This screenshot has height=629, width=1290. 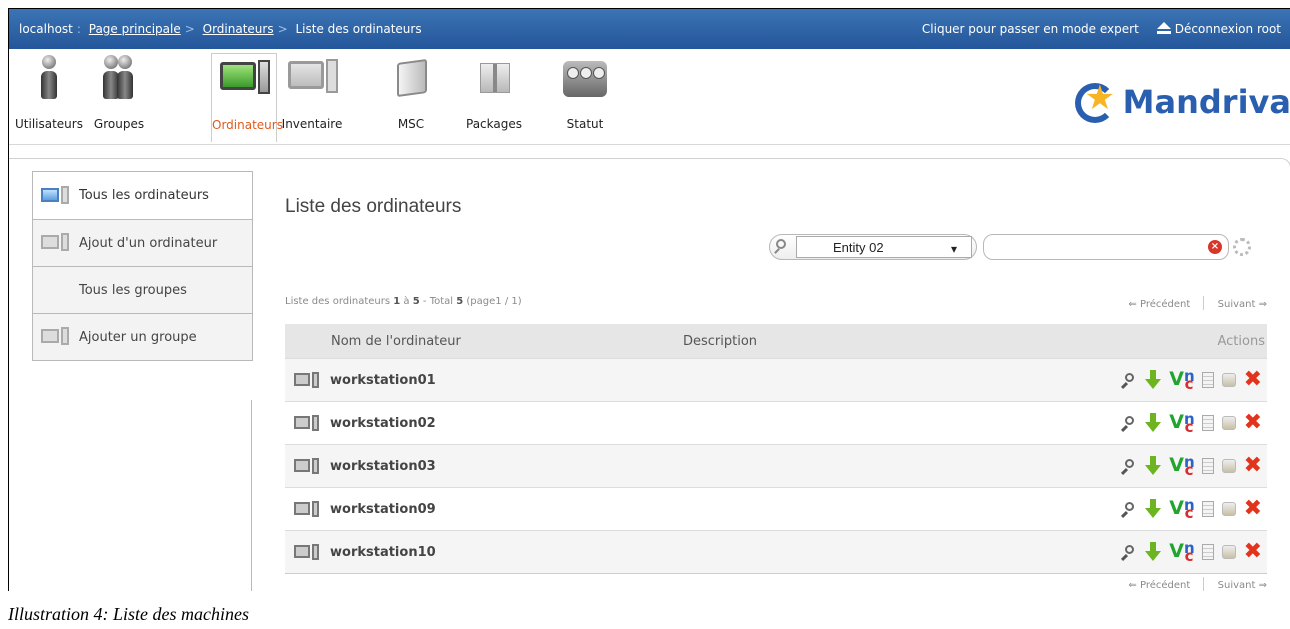 What do you see at coordinates (1197, 303) in the screenshot?
I see `pagination-nav-top: ⇐ Précédent Suivant ⇒` at bounding box center [1197, 303].